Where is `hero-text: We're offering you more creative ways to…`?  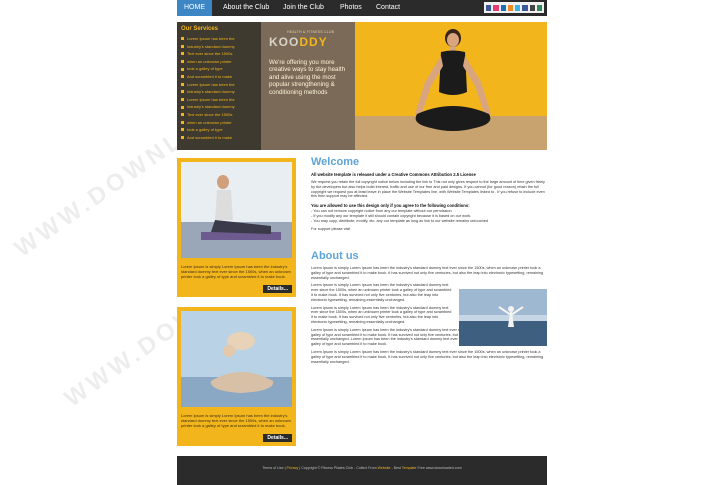 hero-text: We're offering you more creative ways to… is located at coordinates (307, 77).